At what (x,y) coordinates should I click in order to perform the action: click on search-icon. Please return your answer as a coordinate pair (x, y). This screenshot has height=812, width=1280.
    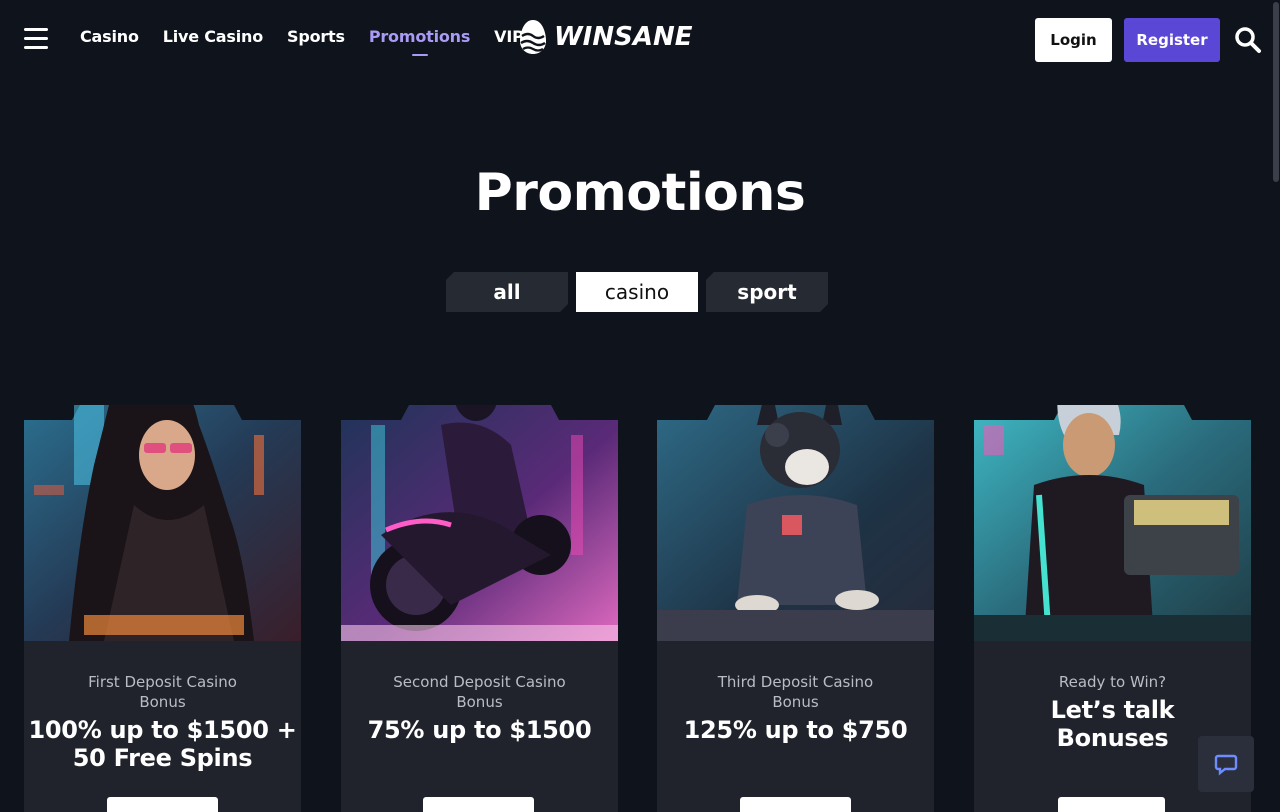
    Looking at the image, I should click on (1248, 40).